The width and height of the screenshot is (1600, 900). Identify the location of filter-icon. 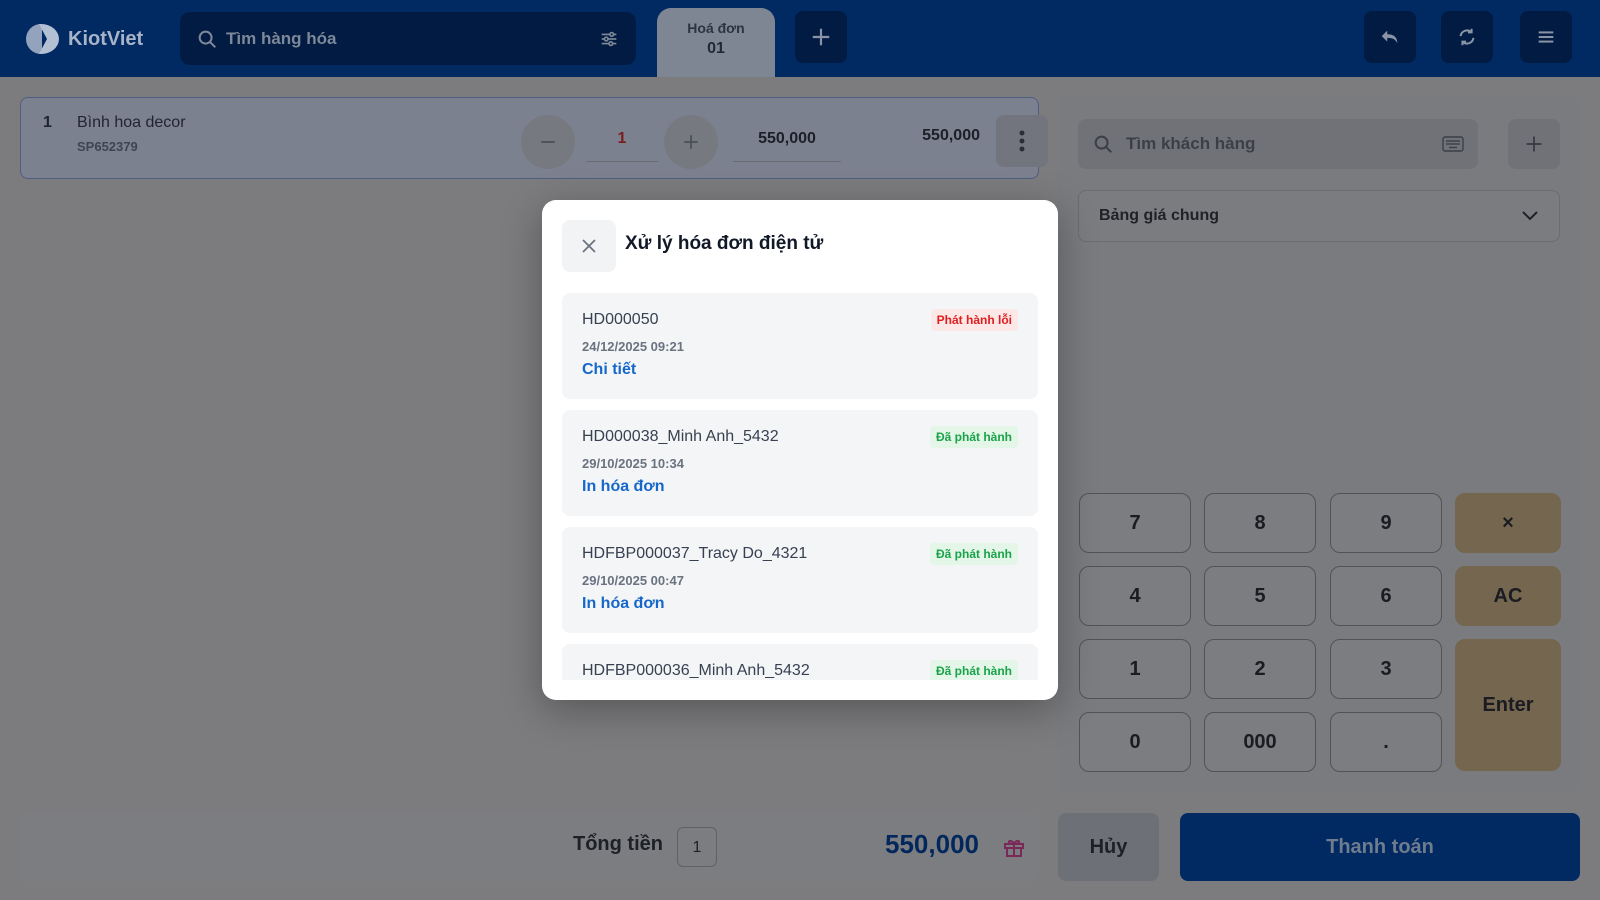
(609, 39).